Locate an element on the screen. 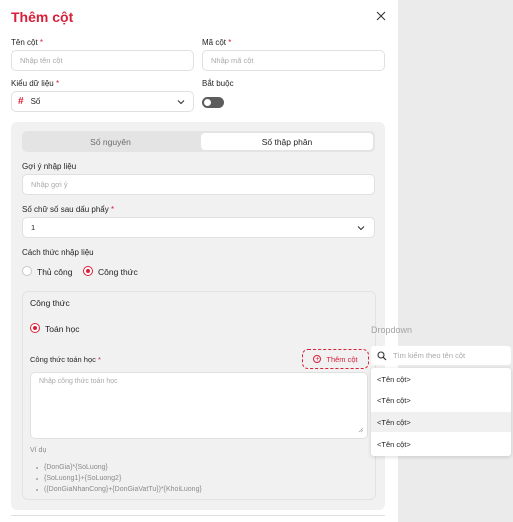 The width and height of the screenshot is (513, 522). math-formula-label: Công thức toán học * is located at coordinates (65, 359).